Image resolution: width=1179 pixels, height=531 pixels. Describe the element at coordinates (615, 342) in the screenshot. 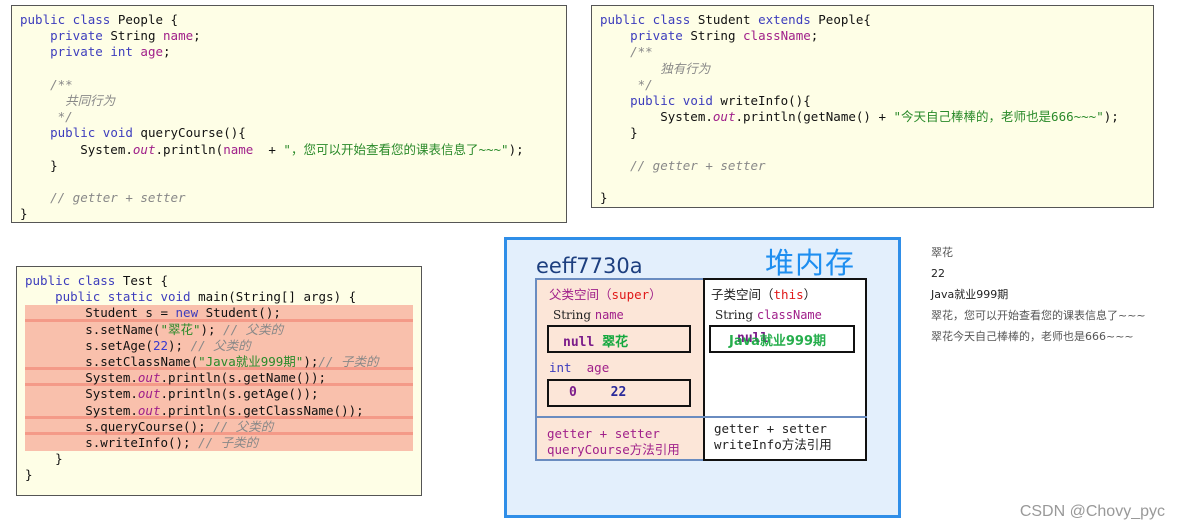

I see `name-new-value: 翠花` at that location.